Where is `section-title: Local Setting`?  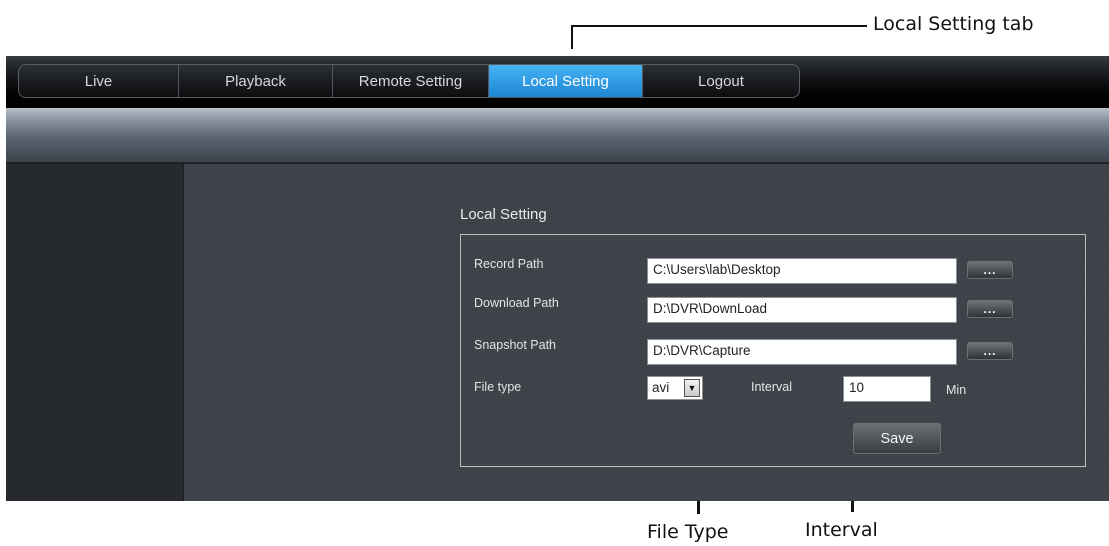 section-title: Local Setting is located at coordinates (503, 214).